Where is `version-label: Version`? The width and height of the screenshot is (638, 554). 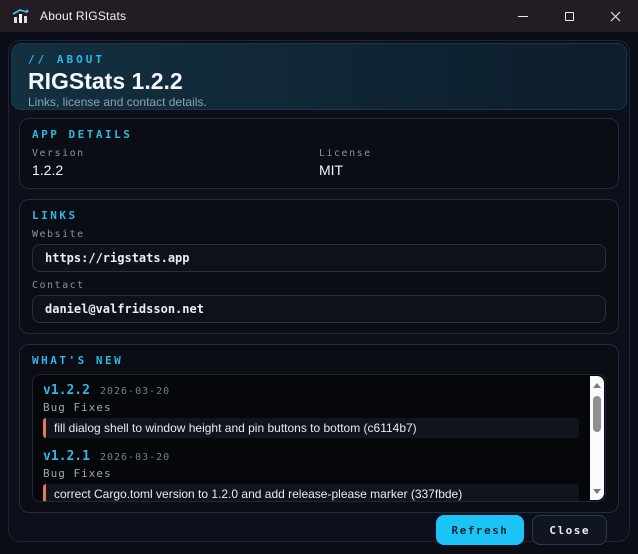 version-label: Version is located at coordinates (58, 154).